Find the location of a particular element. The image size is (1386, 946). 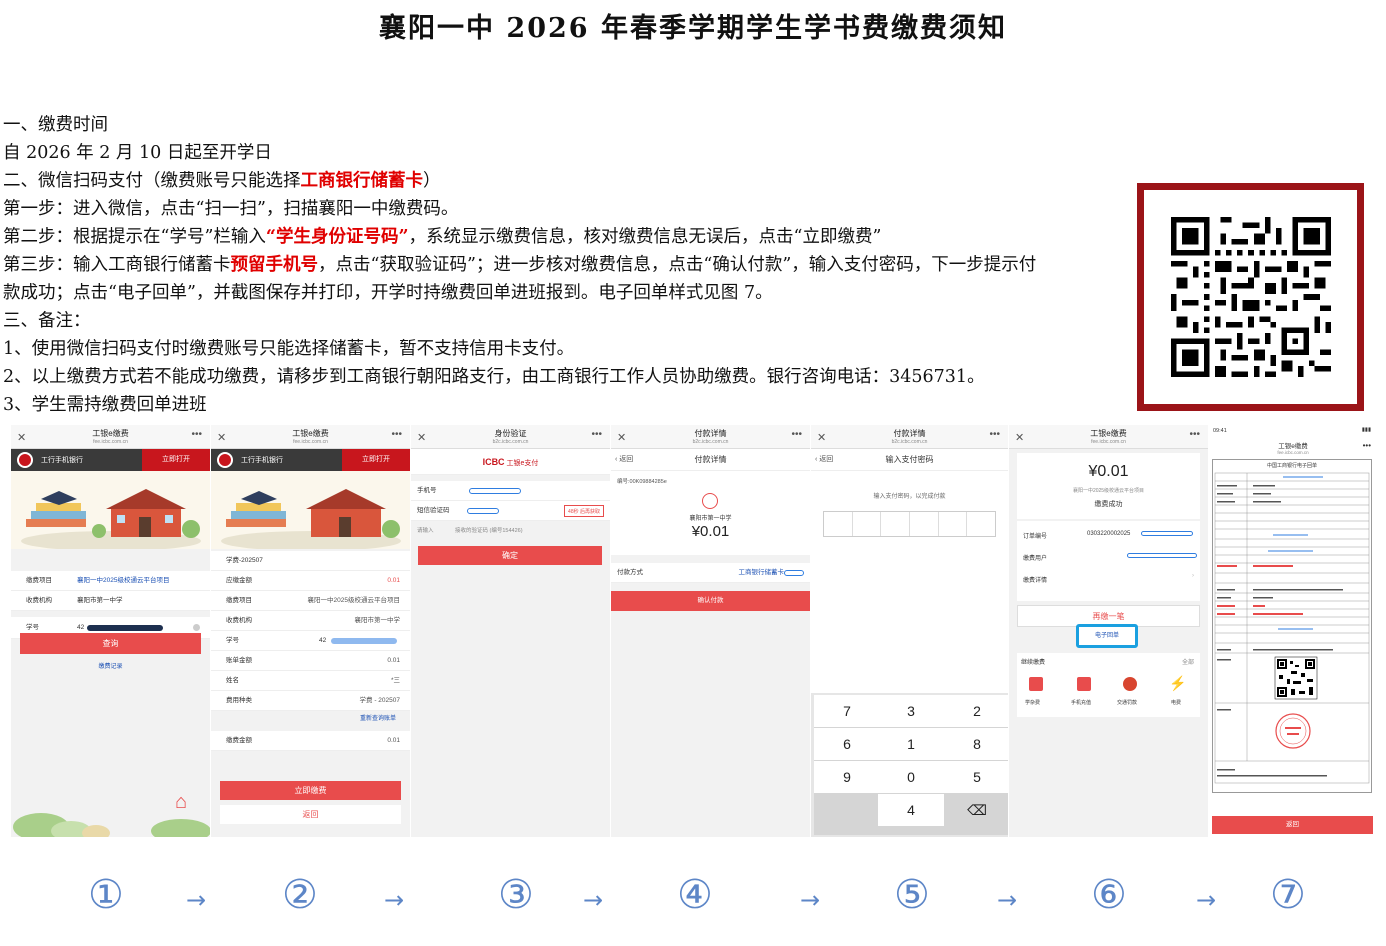

tuition-icon is located at coordinates (1036, 684).